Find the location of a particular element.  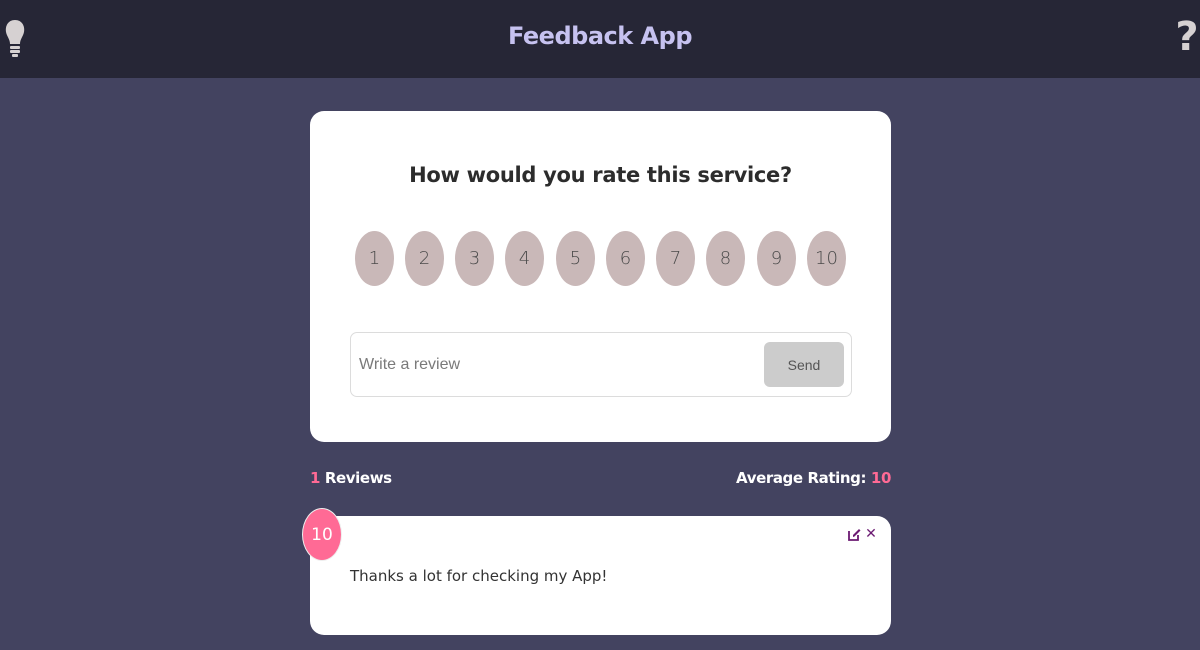

edit-icon is located at coordinates (854, 534).